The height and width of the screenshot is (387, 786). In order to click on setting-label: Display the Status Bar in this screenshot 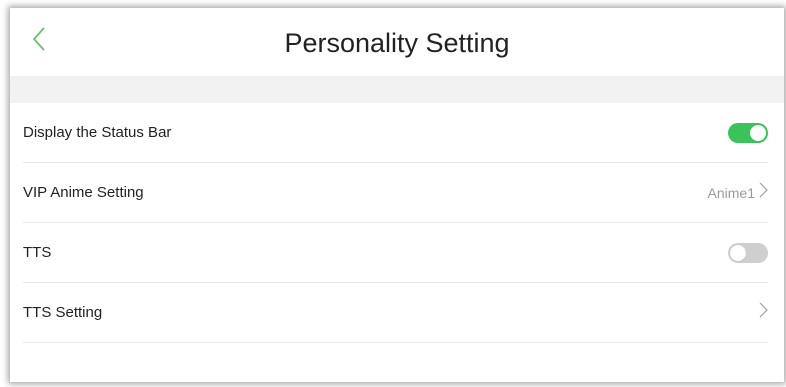, I will do `click(97, 132)`.